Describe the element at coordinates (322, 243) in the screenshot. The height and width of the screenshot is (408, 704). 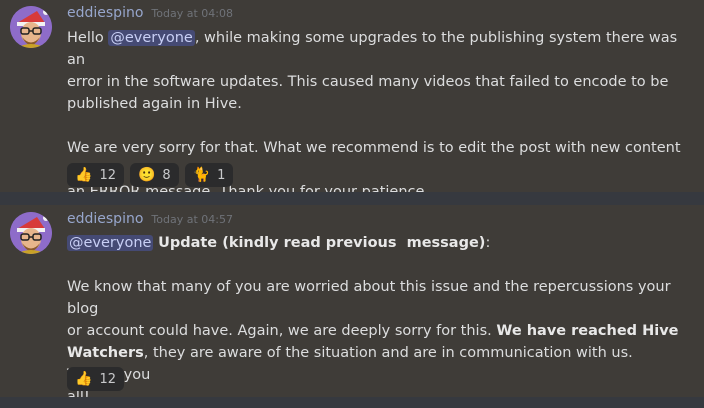
I see `update-heading: Update (kindly read previous message)` at that location.